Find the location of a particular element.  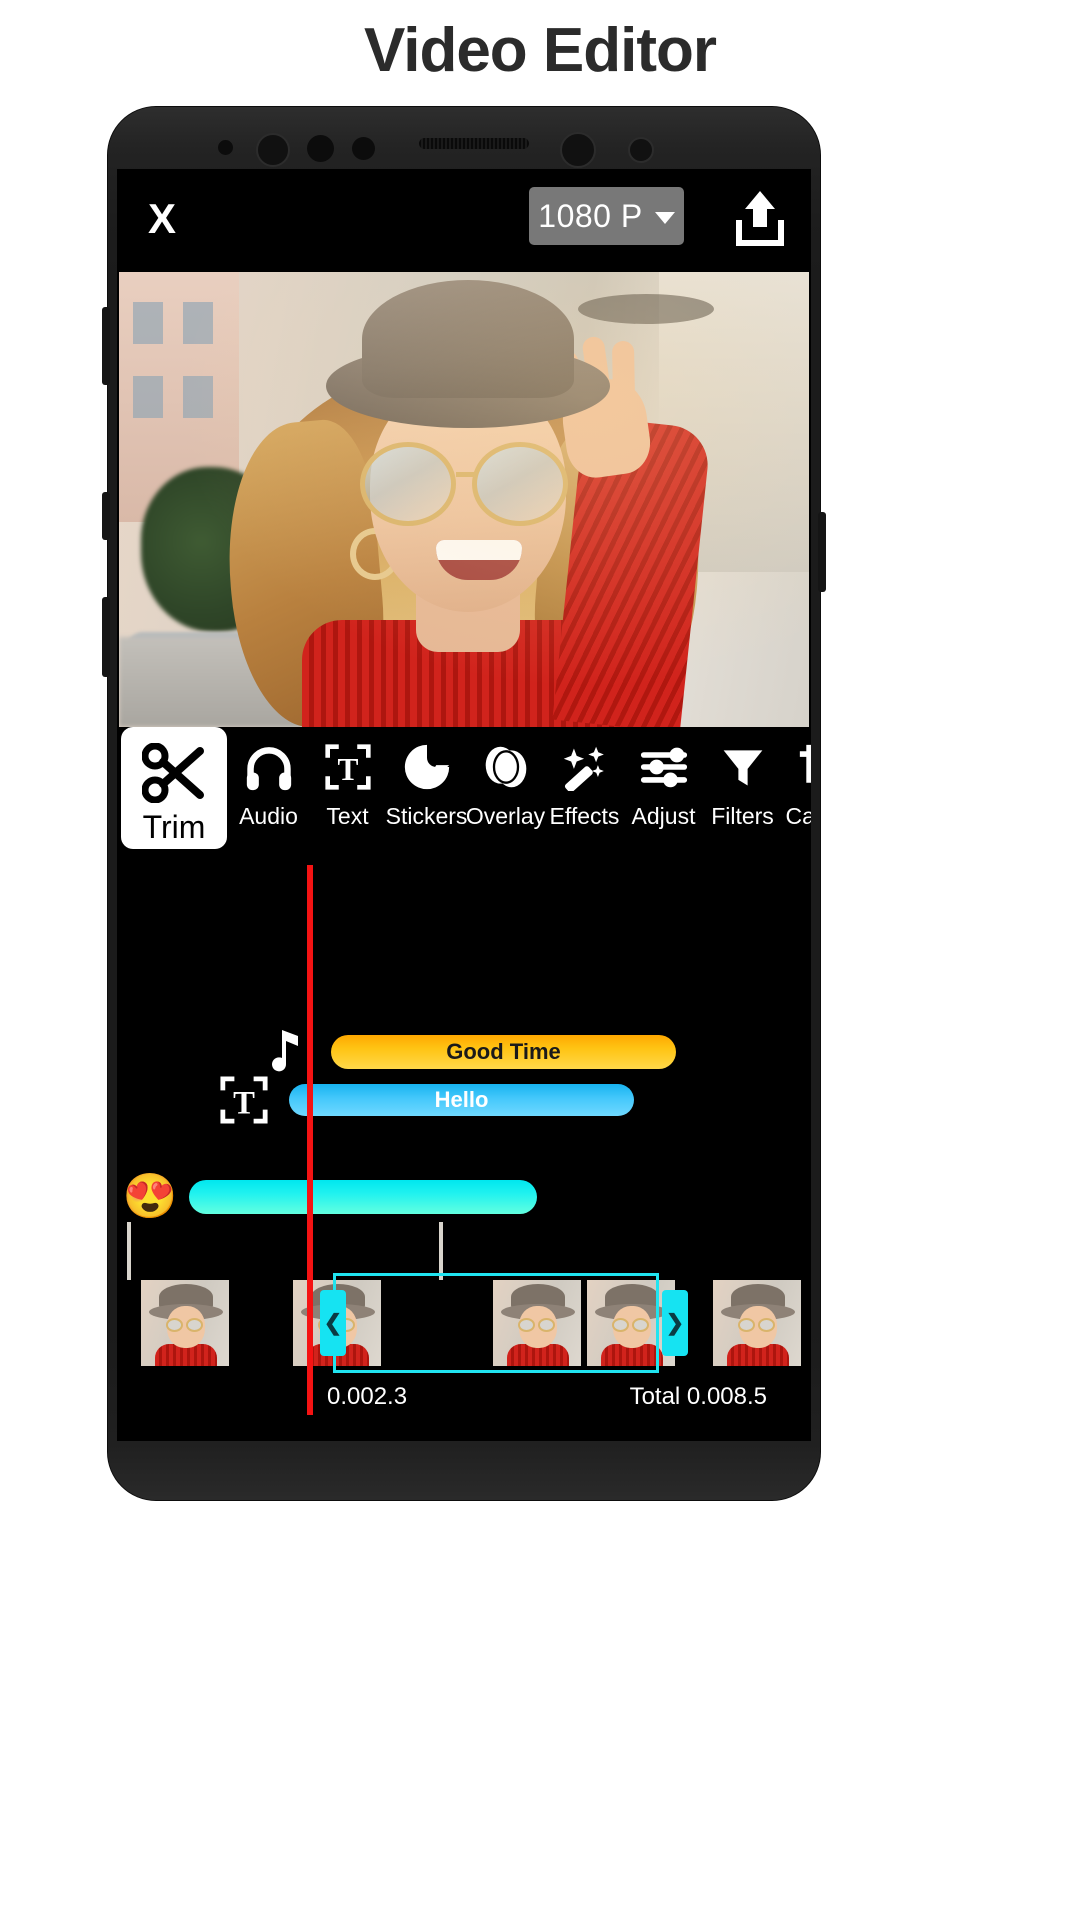

volume-up-button is located at coordinates (106, 346).